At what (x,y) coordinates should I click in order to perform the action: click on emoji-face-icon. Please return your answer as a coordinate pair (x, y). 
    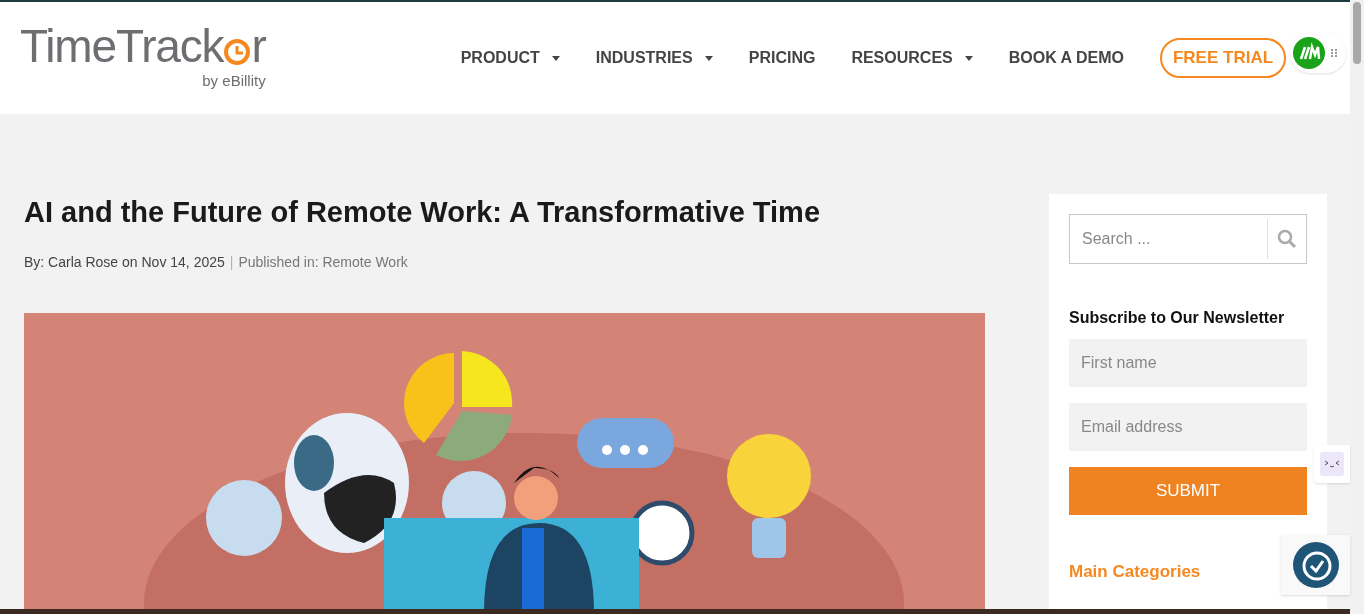
    Looking at the image, I should click on (1332, 464).